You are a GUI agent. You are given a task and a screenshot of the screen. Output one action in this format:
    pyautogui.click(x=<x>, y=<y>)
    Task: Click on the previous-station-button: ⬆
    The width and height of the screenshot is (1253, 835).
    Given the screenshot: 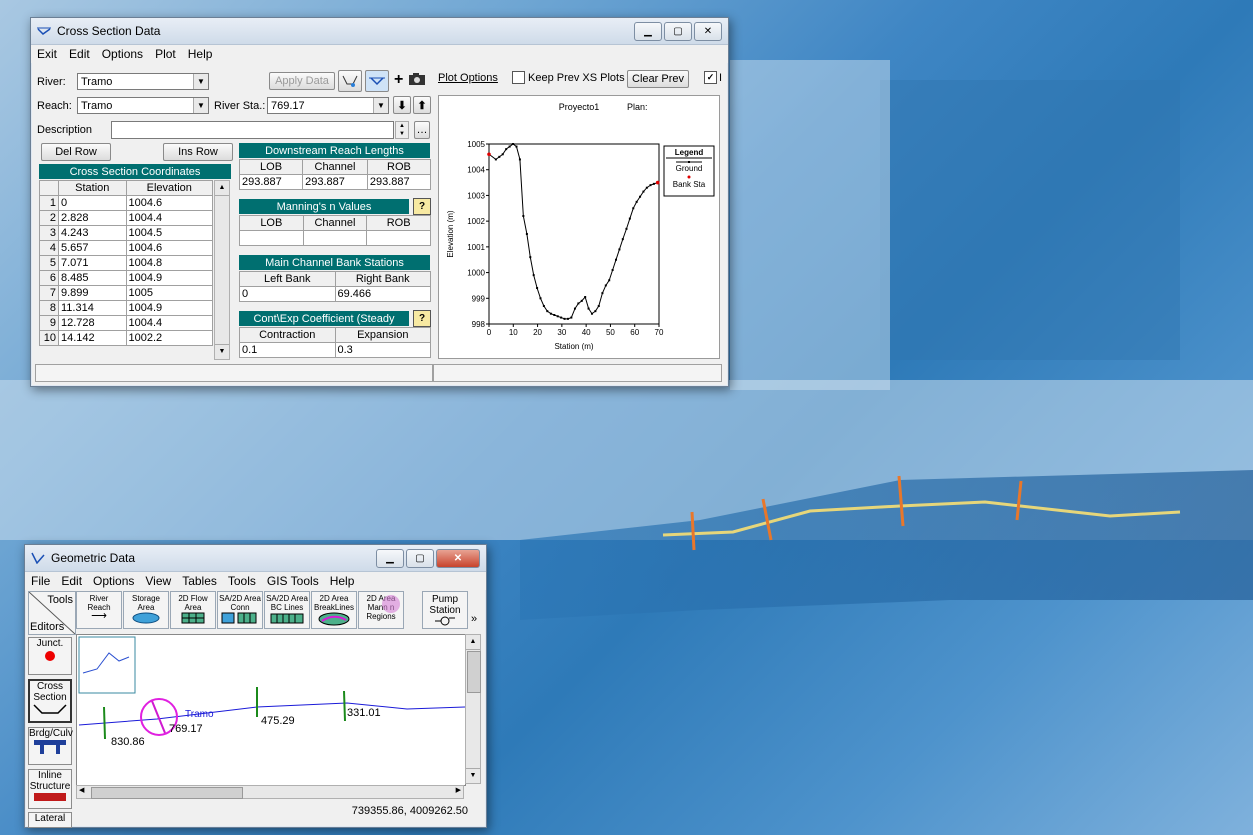 What is the action you would take?
    pyautogui.click(x=422, y=105)
    